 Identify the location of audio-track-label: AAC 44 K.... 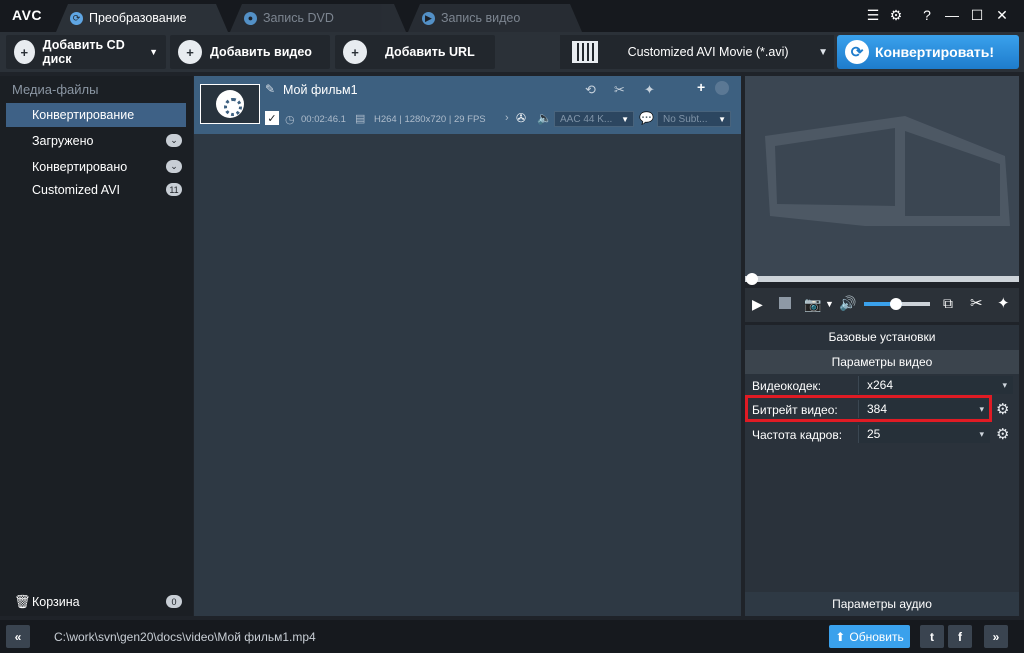
(586, 119).